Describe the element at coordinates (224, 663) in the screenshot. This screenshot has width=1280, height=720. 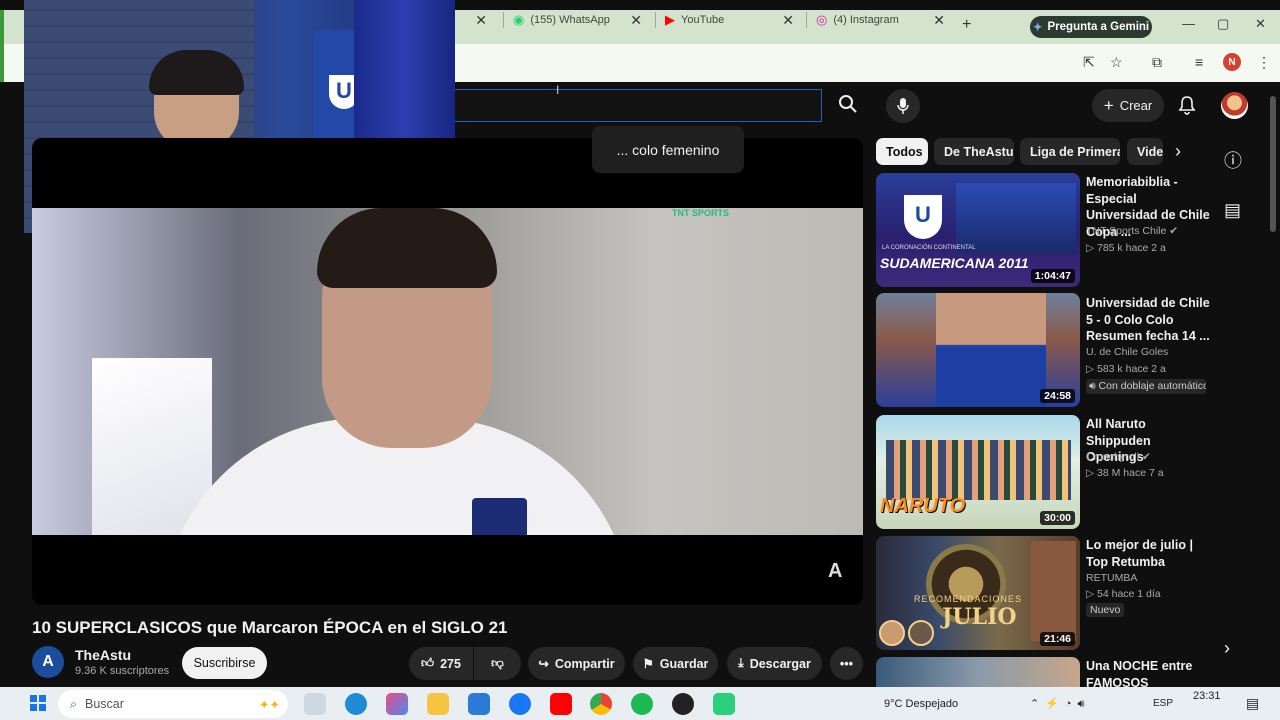
I see `subscribe-button: Suscribirse` at that location.